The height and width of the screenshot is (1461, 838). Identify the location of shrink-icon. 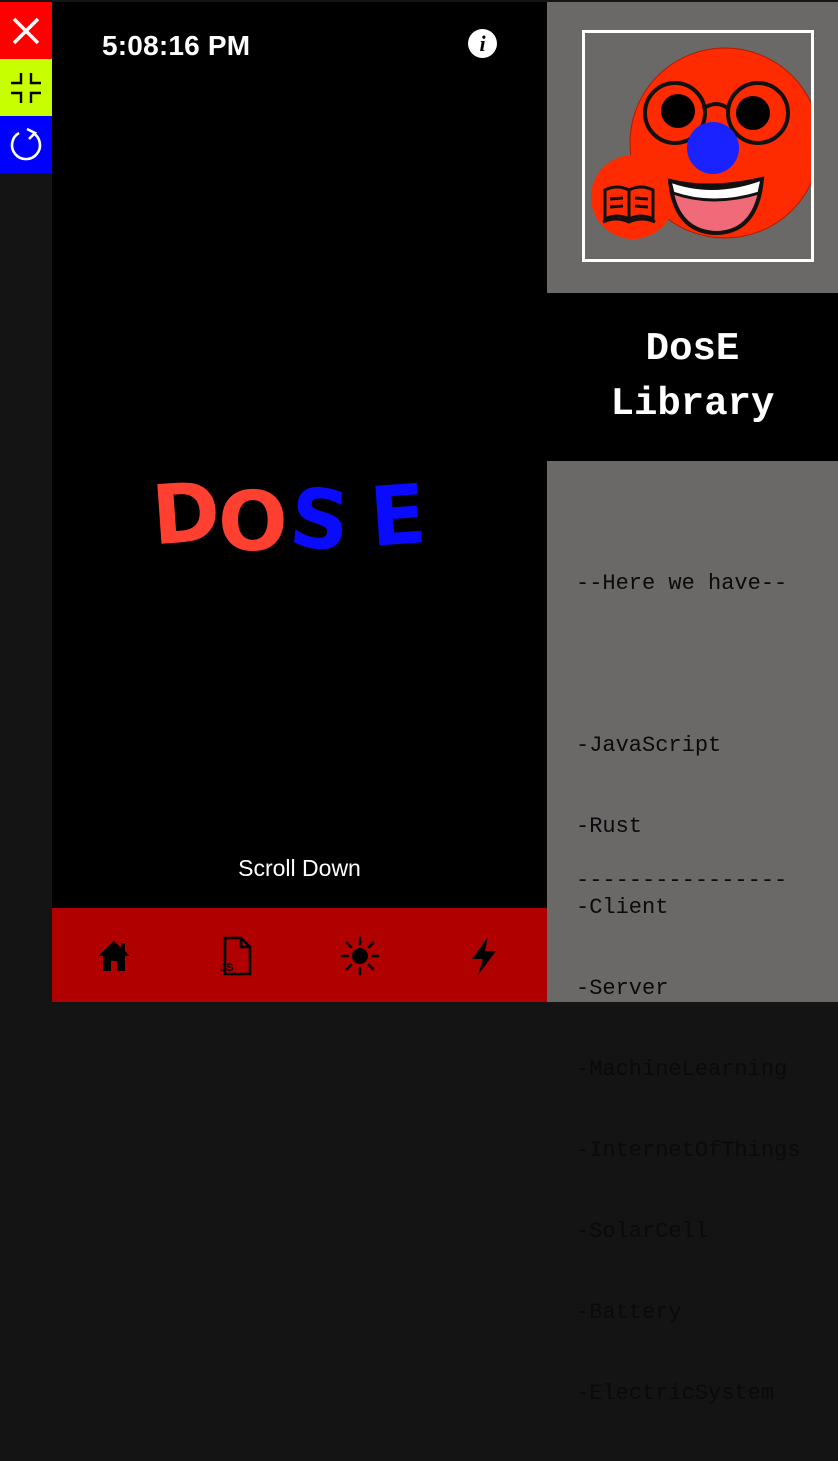
(26, 87).